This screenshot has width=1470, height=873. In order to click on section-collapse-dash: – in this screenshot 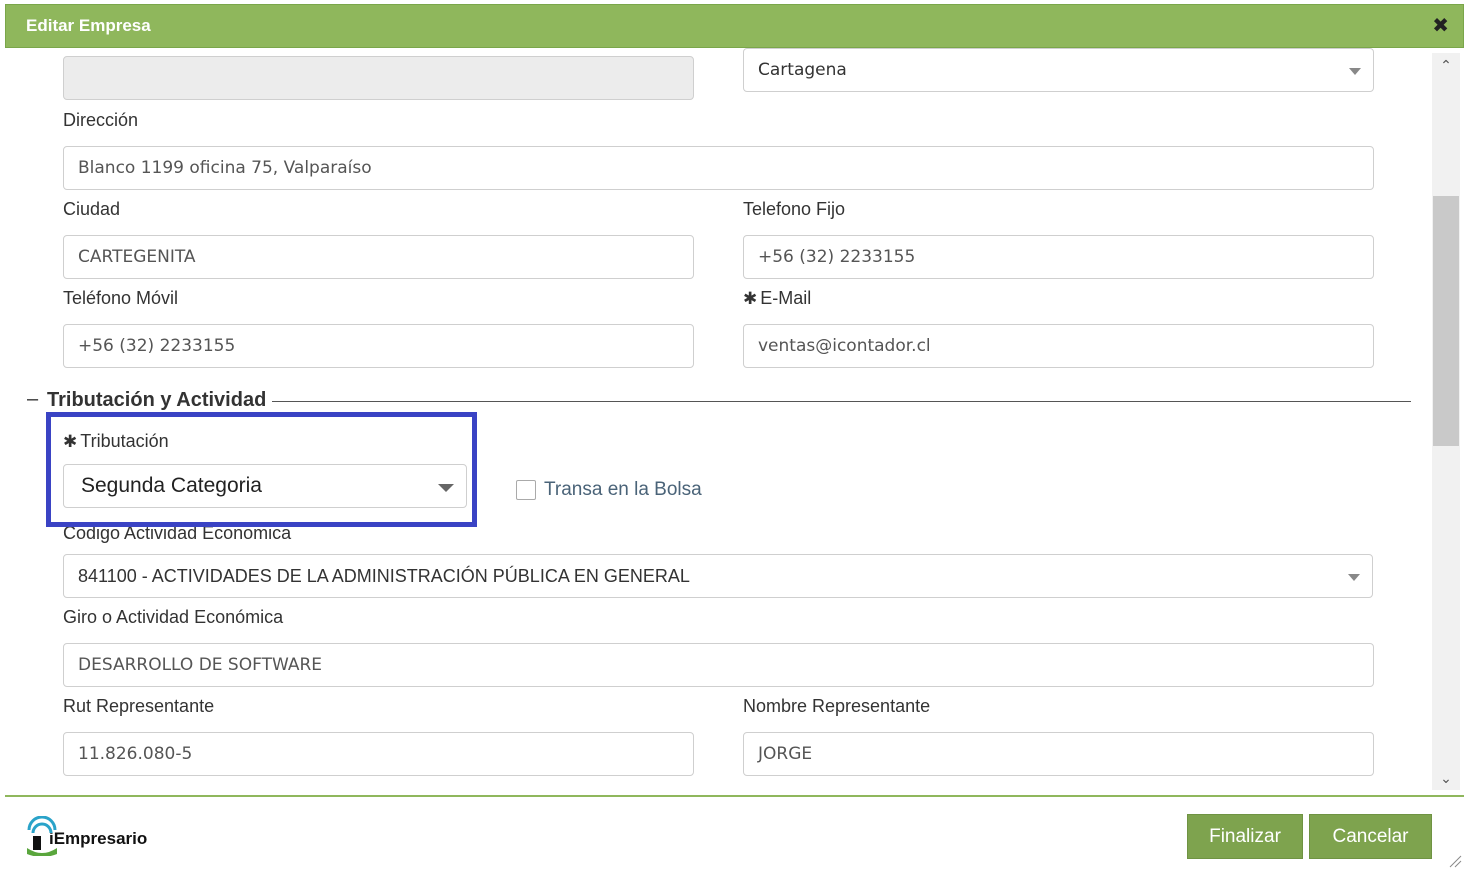, I will do `click(35, 399)`.